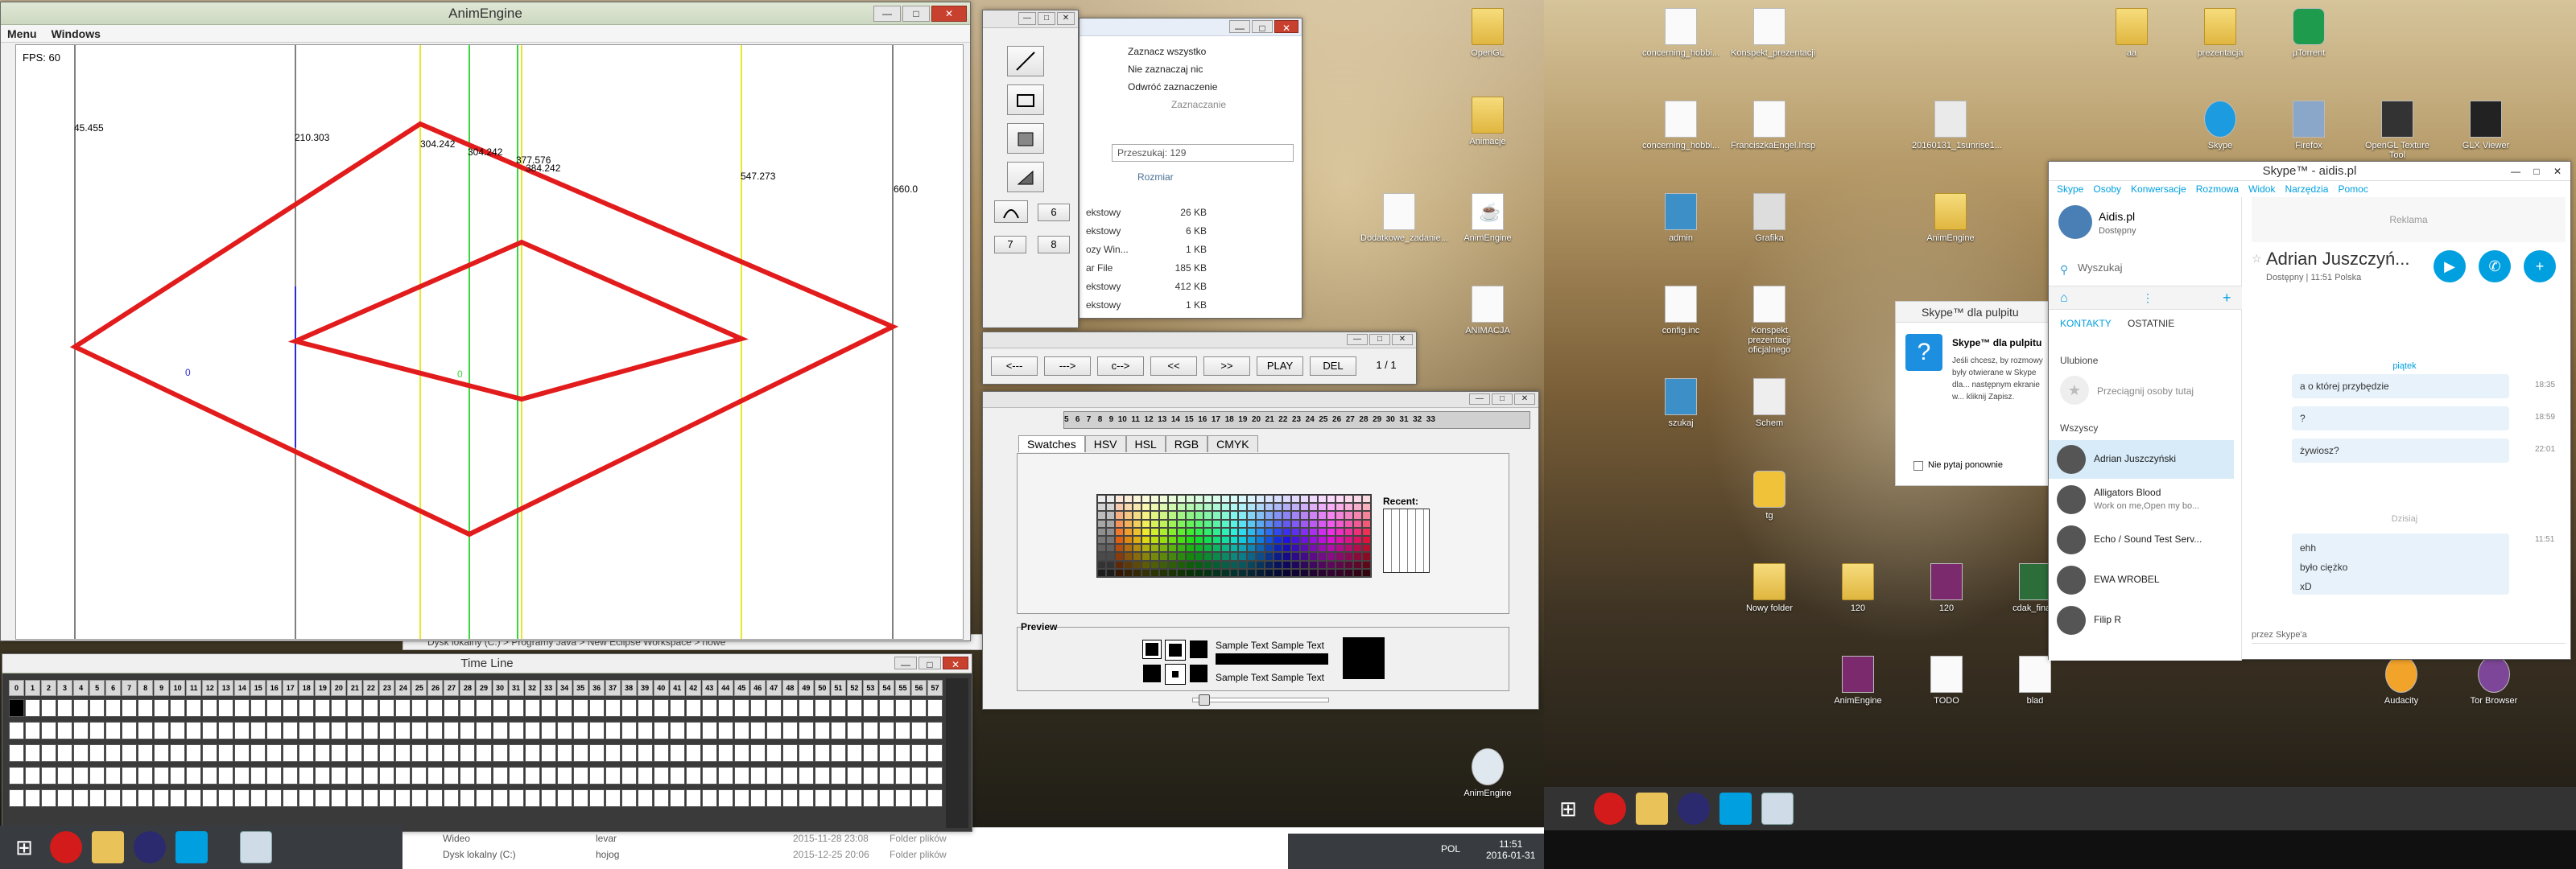  What do you see at coordinates (2131, 33) in the screenshot?
I see `desktop-icon: aa` at bounding box center [2131, 33].